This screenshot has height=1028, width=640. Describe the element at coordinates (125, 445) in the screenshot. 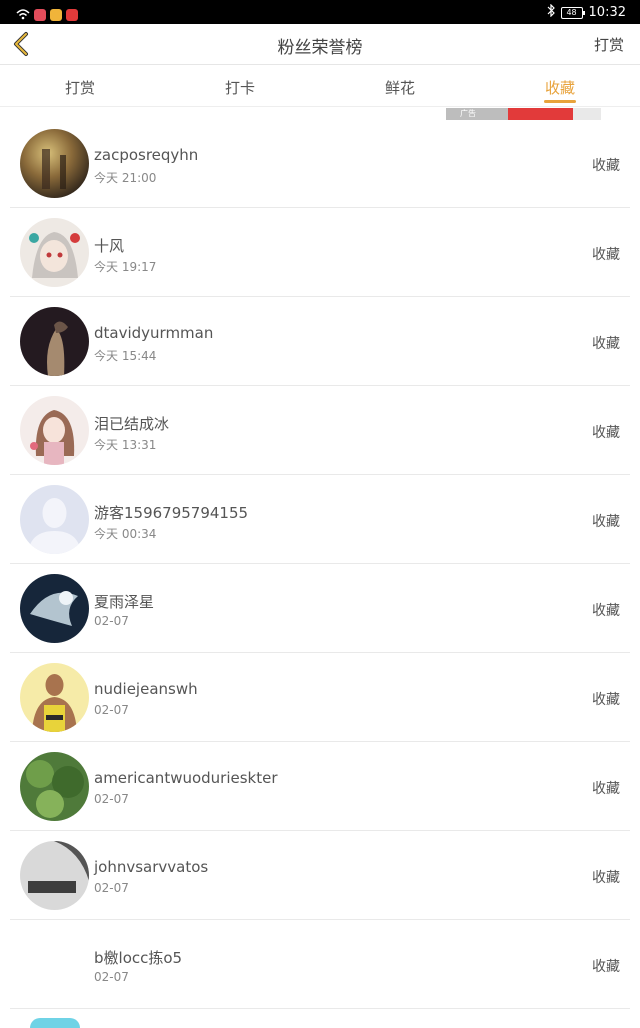

I see `fan-time: 今天 13:31` at that location.